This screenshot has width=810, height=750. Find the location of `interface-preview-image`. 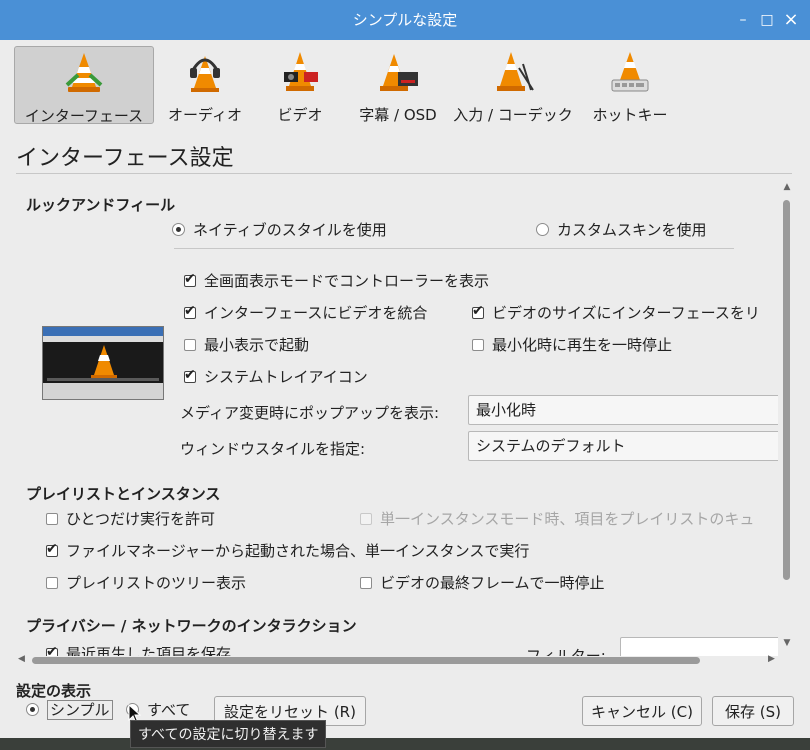

interface-preview-image is located at coordinates (103, 363).